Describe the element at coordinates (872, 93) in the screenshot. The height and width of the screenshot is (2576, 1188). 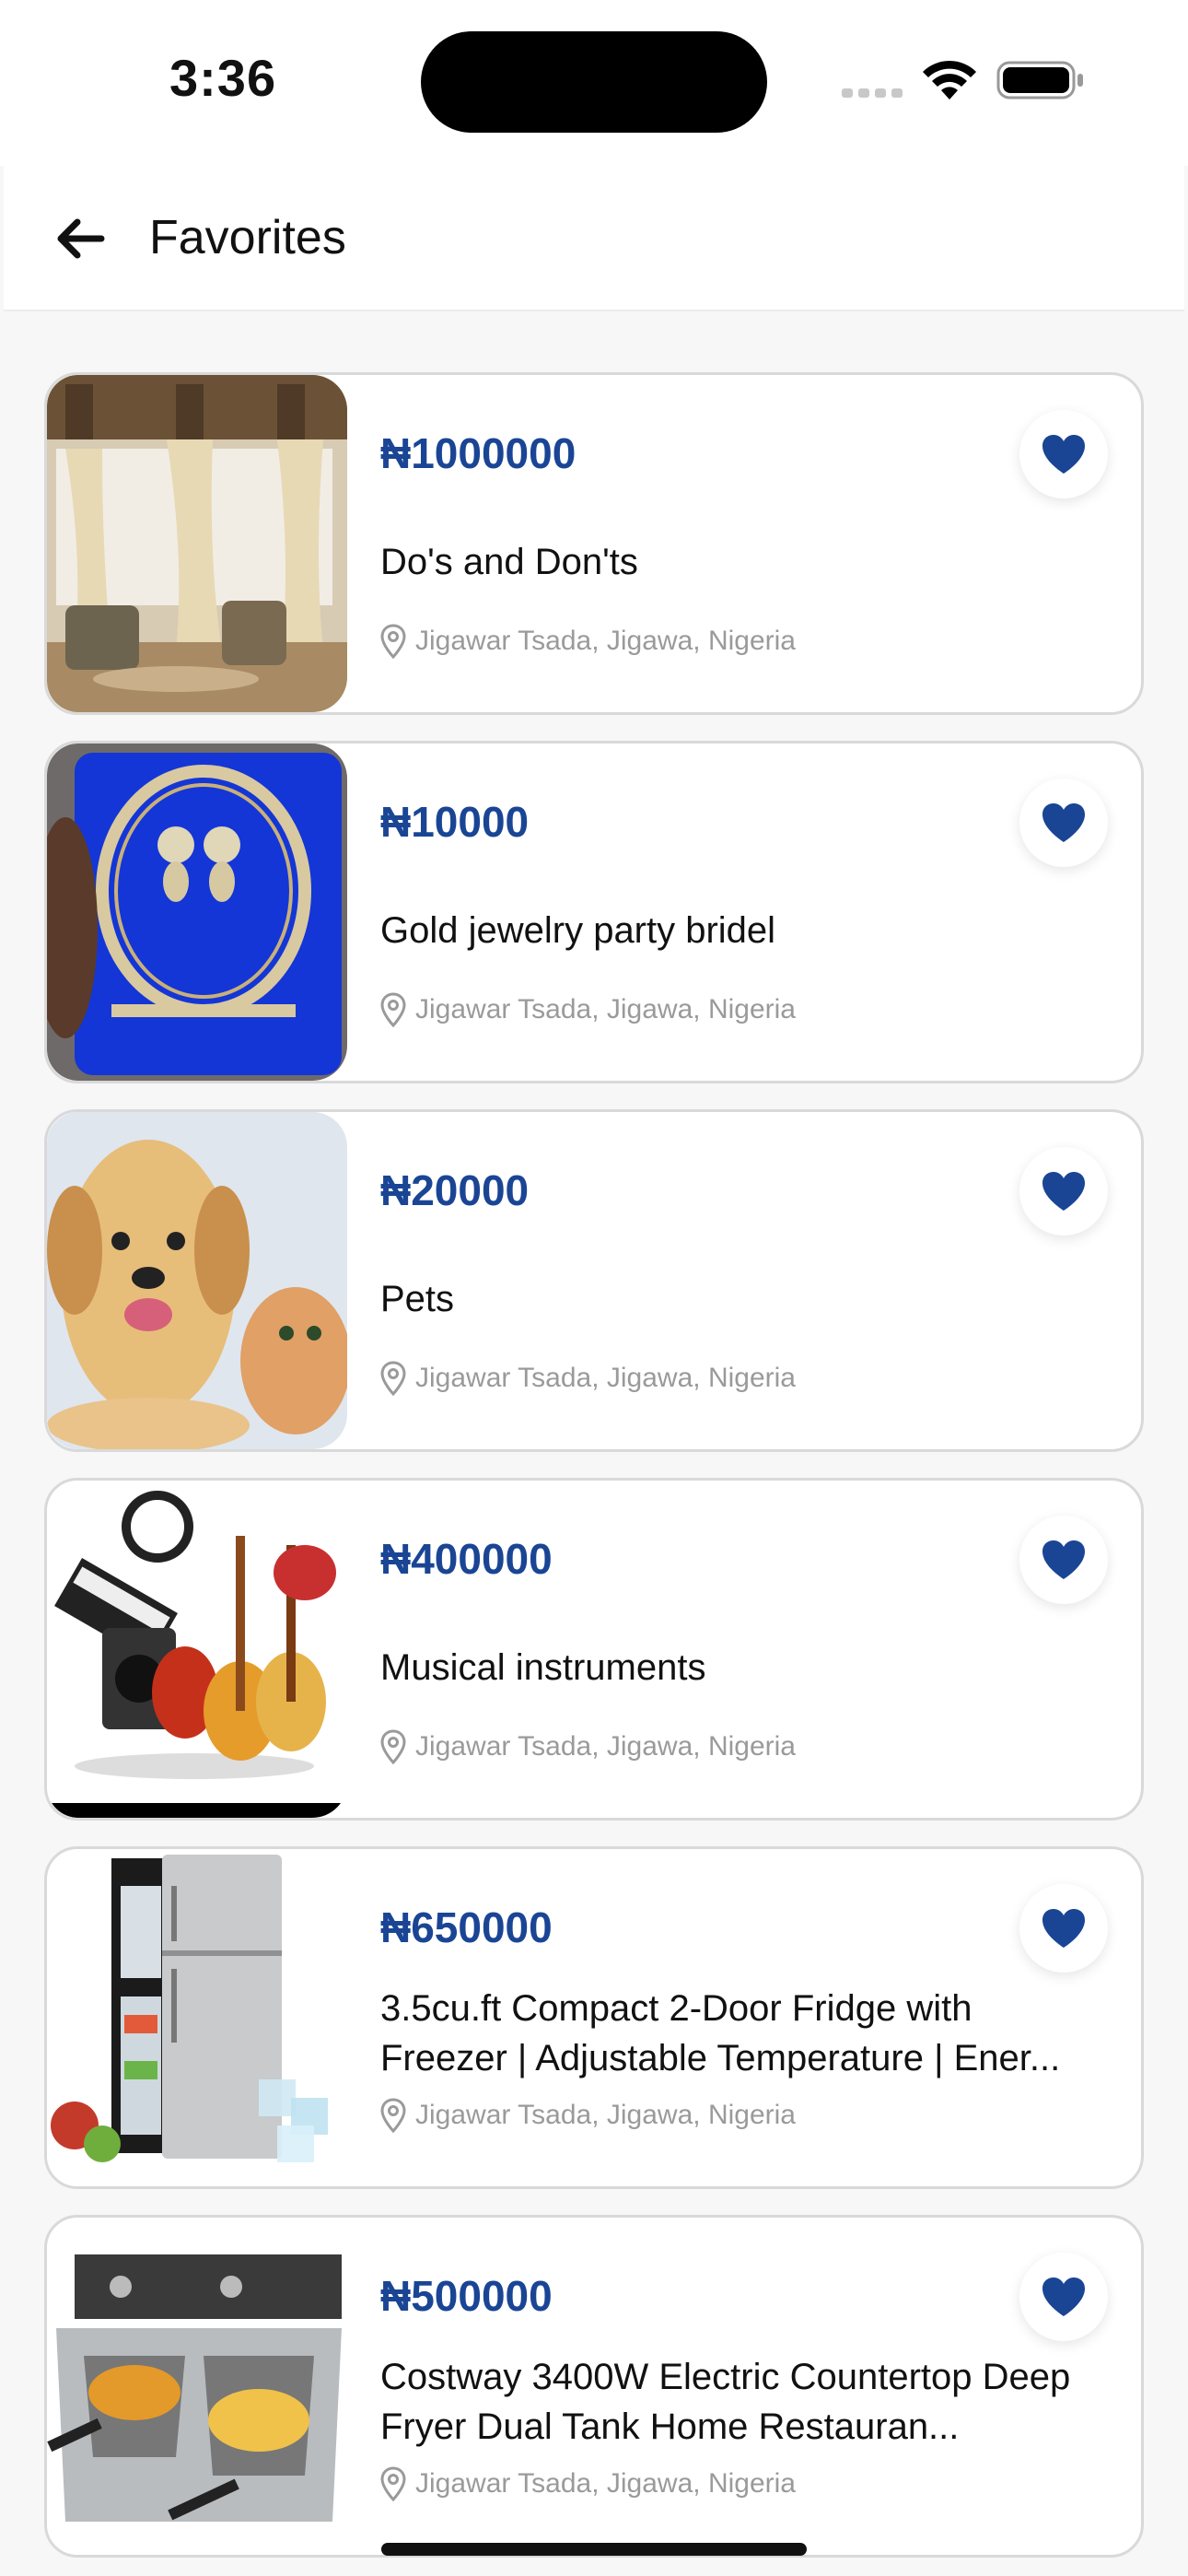
I see `cellular-signal-icon` at that location.